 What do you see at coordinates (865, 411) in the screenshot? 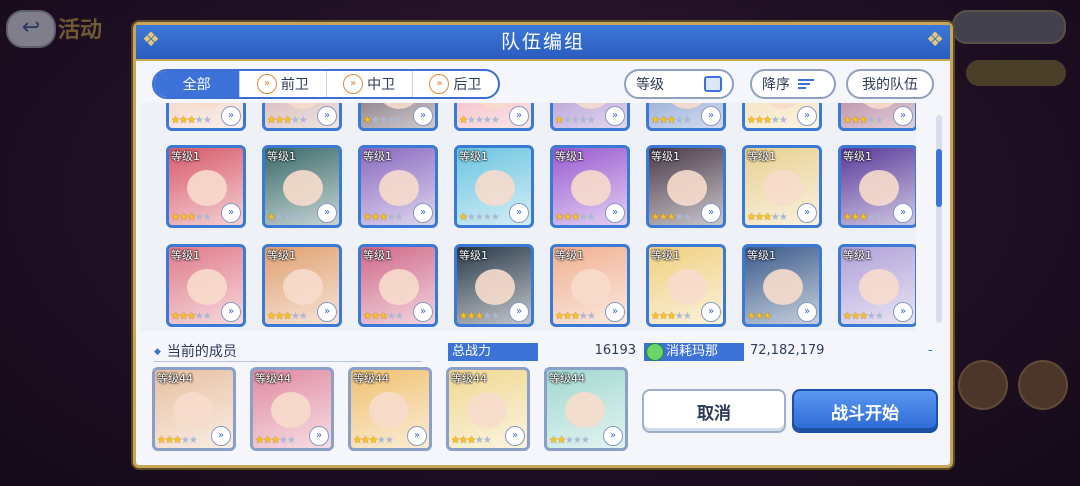
I see `start-battle-button: 战斗开始` at bounding box center [865, 411].